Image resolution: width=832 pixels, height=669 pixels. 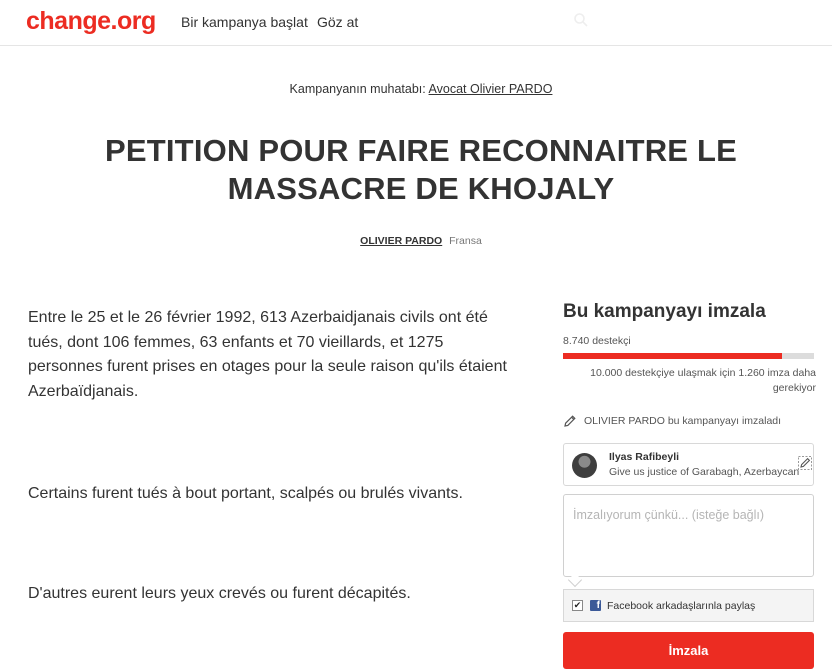 I want to click on reason-box, so click(x=688, y=535).